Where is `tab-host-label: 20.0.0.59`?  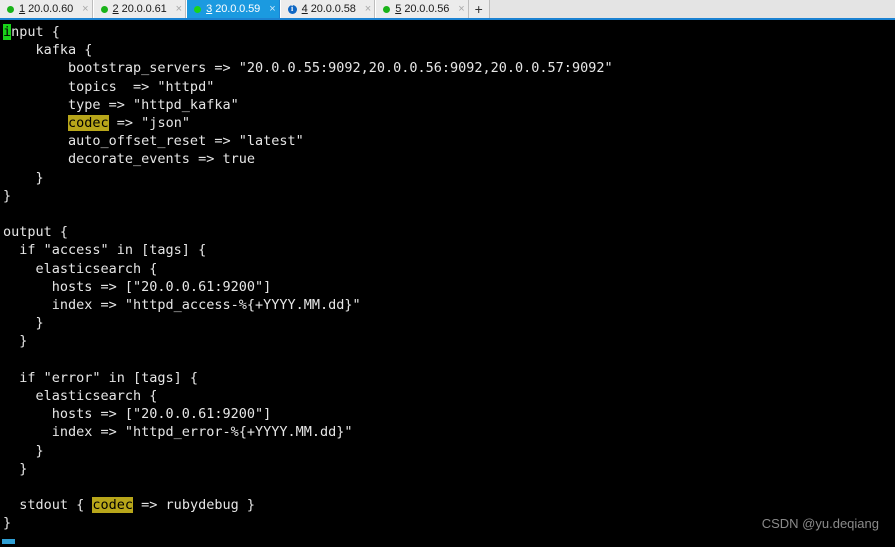
tab-host-label: 20.0.0.59 is located at coordinates (238, 9).